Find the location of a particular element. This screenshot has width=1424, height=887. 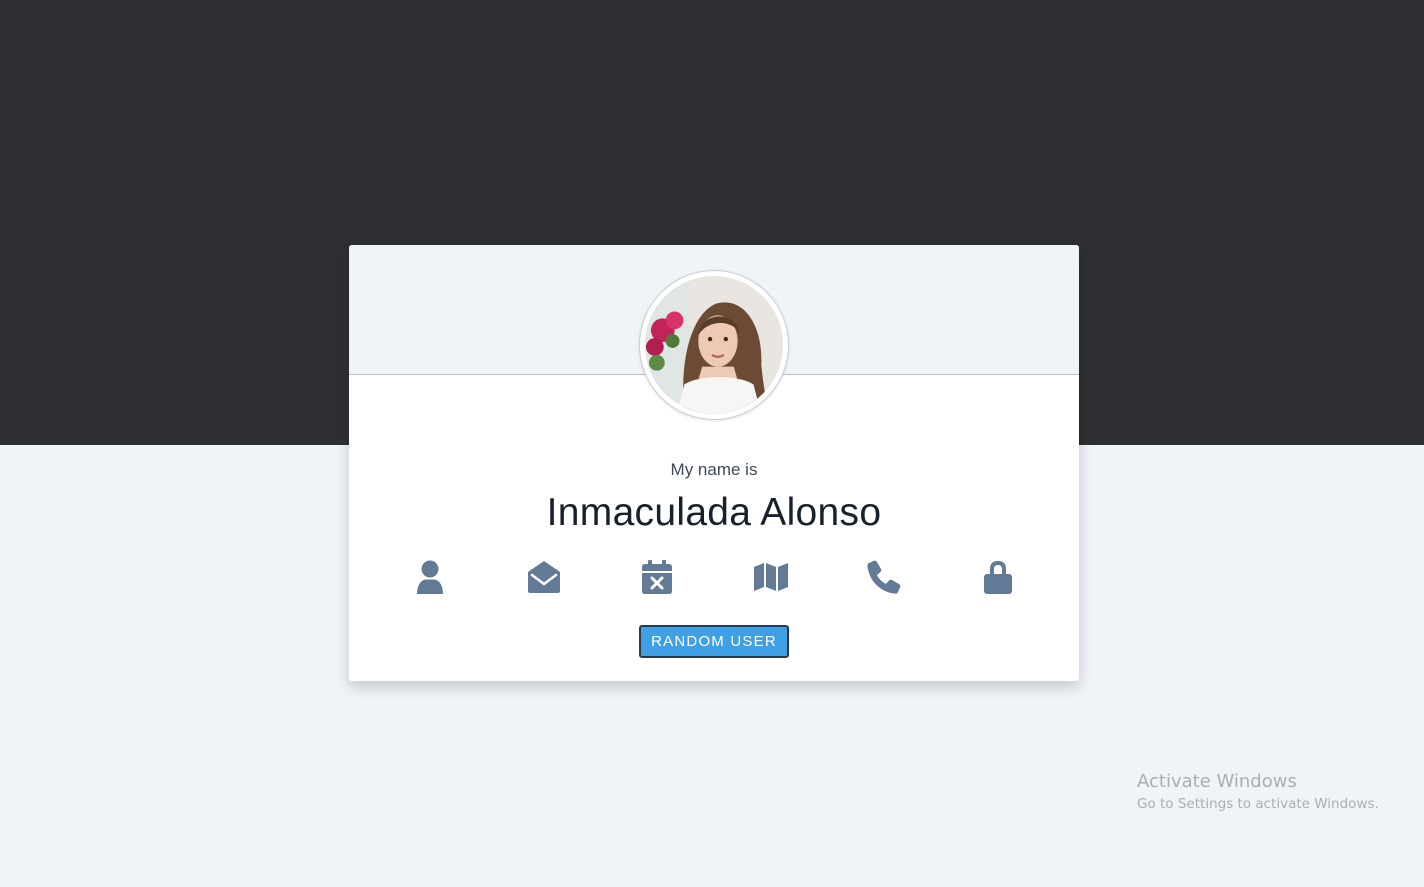

random-user-button: RANDOM USER is located at coordinates (714, 641).